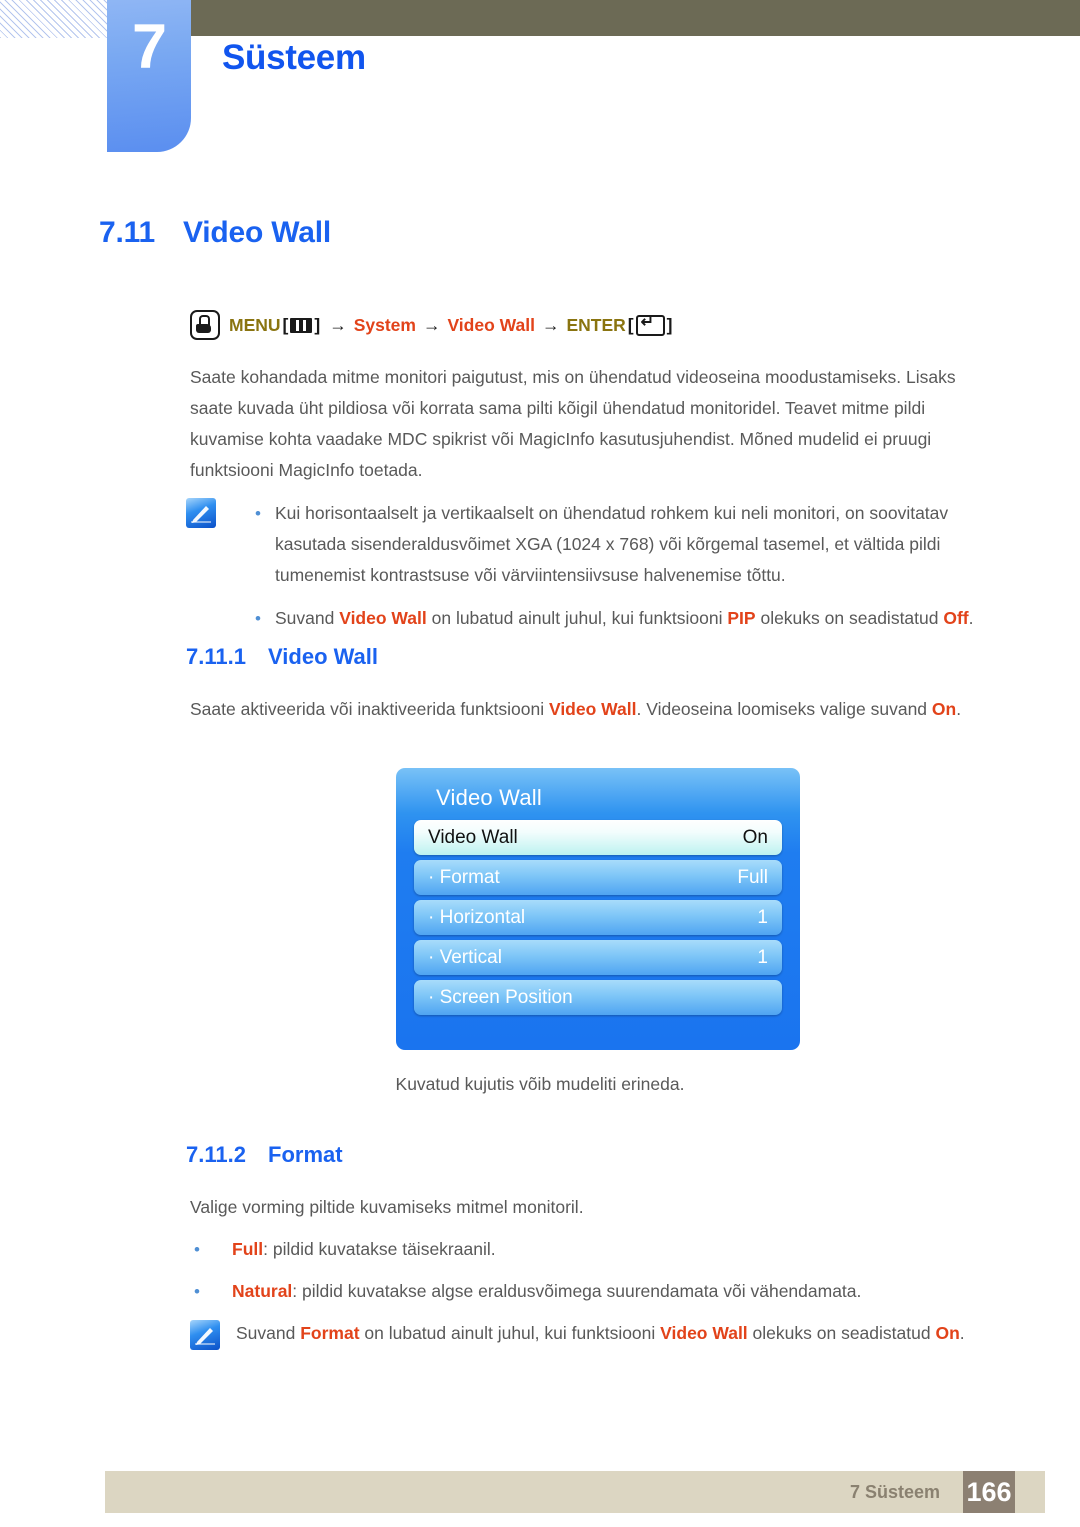 This screenshot has height=1527, width=1080. I want to click on highlighted-term: PIP, so click(741, 618).